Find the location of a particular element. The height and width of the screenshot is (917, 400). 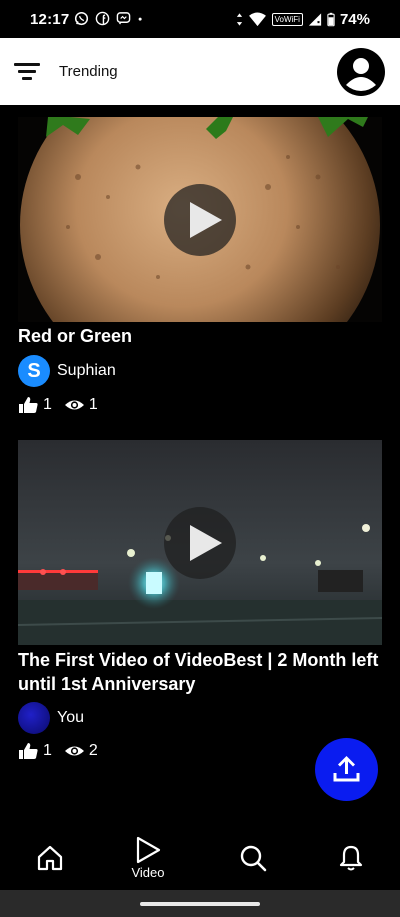

home-icon is located at coordinates (50, 858).